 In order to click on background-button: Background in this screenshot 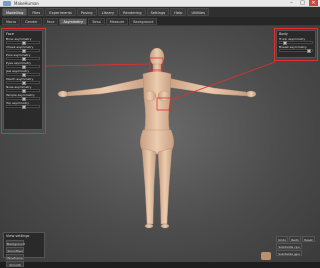, I will do `click(15, 243)`.